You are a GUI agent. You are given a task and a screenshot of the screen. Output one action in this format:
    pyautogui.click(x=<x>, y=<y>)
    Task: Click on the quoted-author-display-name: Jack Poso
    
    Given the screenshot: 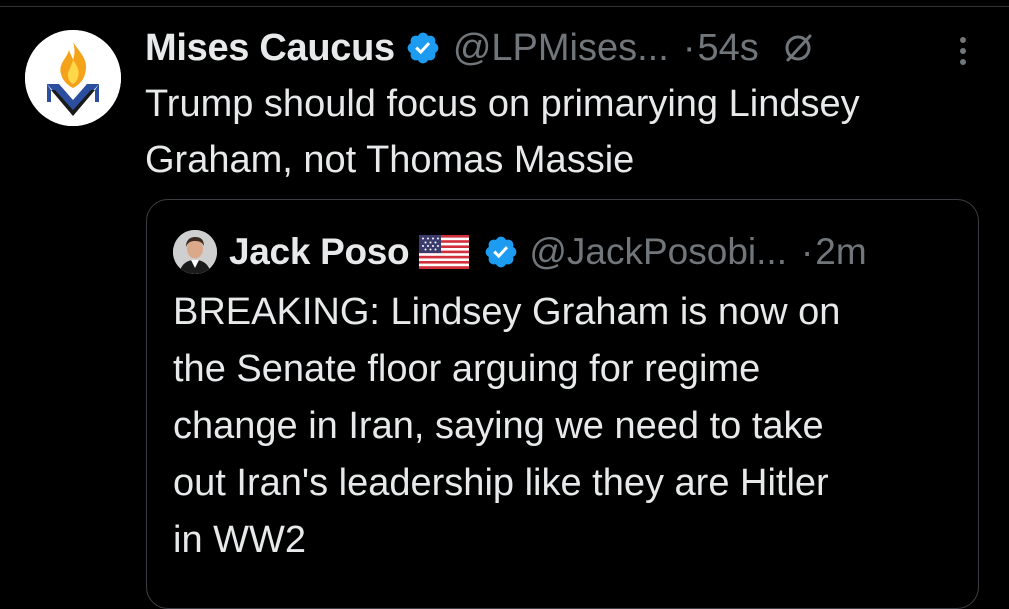 What is the action you would take?
    pyautogui.click(x=319, y=252)
    